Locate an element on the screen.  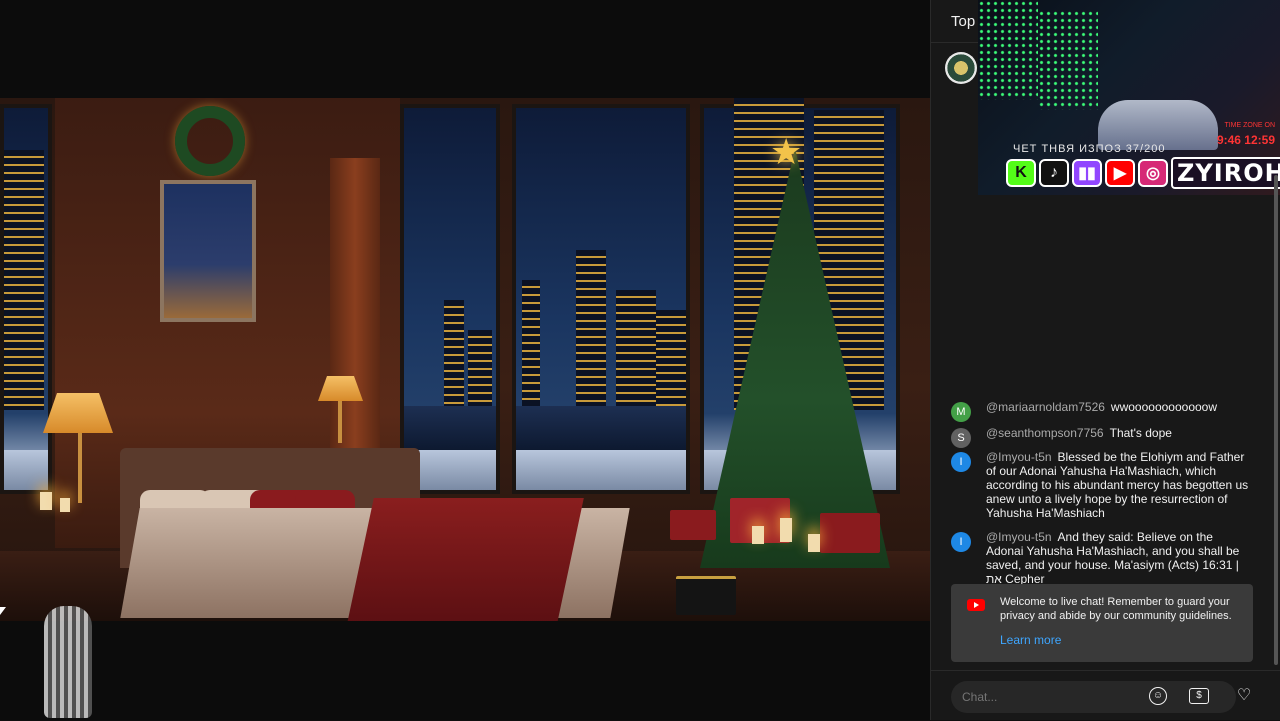
twitch-icon: ▮▮ is located at coordinates (1087, 173).